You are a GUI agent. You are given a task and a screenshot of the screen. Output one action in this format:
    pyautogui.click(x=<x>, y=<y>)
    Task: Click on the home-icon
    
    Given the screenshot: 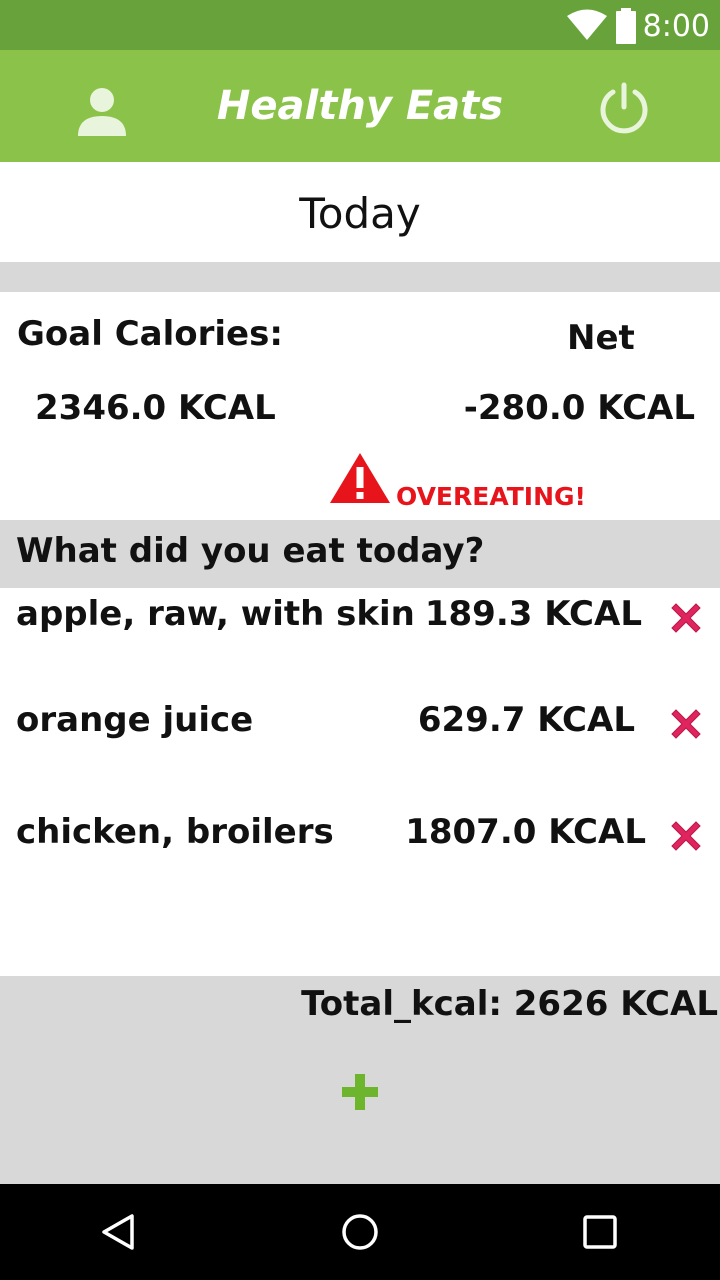 What is the action you would take?
    pyautogui.click(x=360, y=1232)
    